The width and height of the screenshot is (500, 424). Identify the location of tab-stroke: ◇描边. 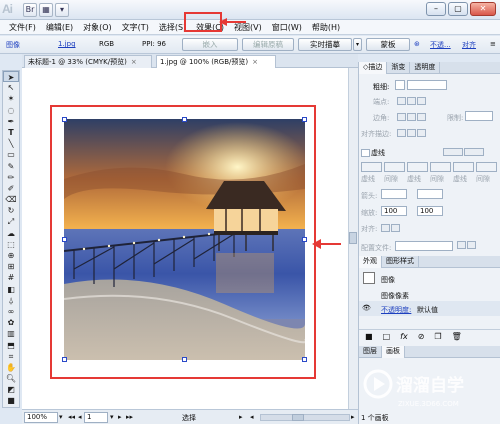
(373, 68).